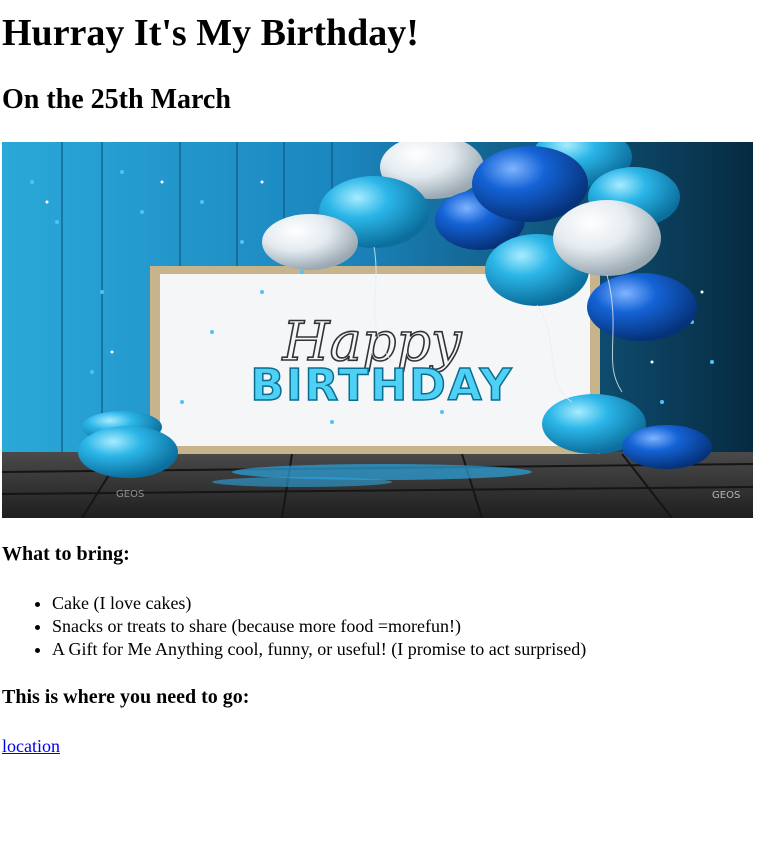 This screenshot has width=761, height=847. What do you see at coordinates (31, 746) in the screenshot?
I see `location-link: location` at bounding box center [31, 746].